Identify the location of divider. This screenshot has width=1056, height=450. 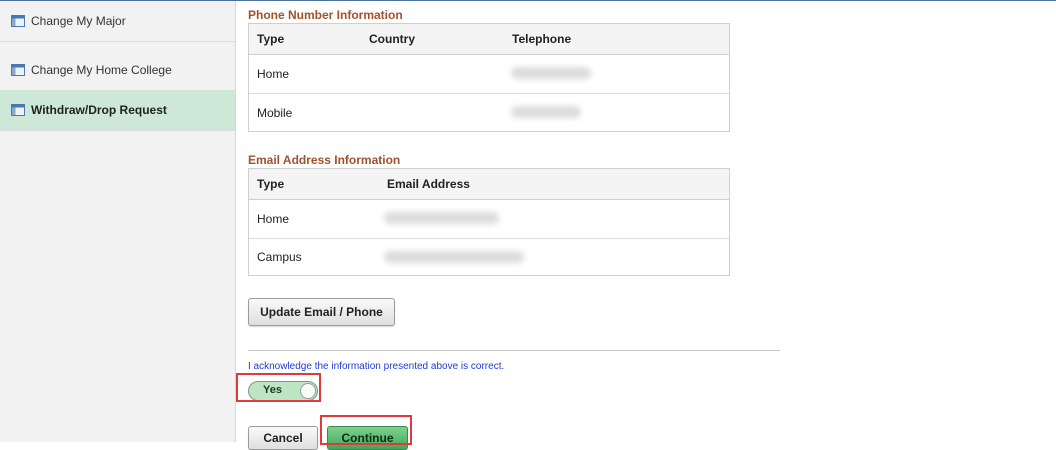
(514, 350).